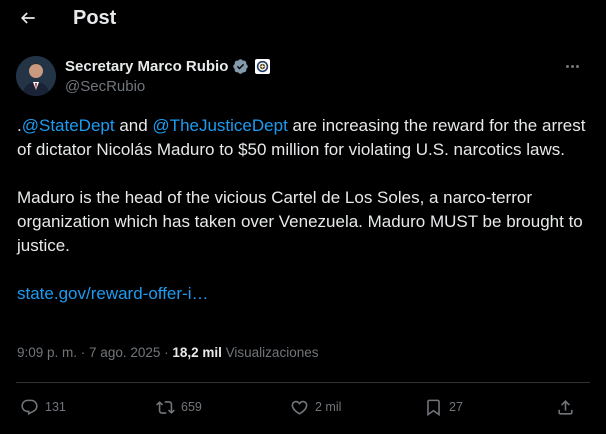  What do you see at coordinates (55, 407) in the screenshot?
I see `reply-count: 131` at bounding box center [55, 407].